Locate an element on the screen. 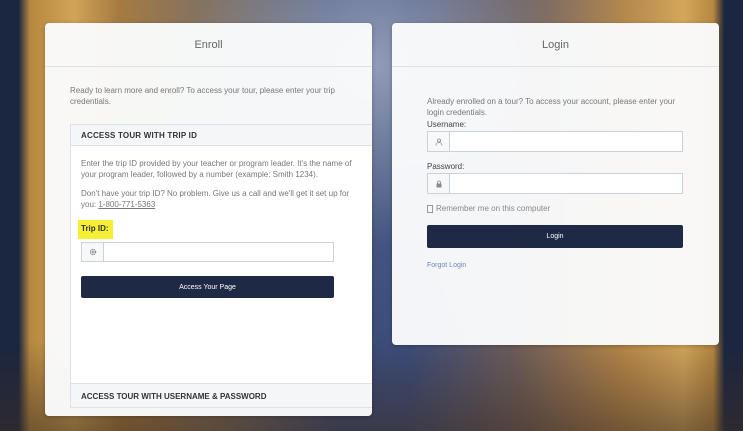 The height and width of the screenshot is (431, 743). username-password-section-heading: ACCESS TOUR WITH USERNAME & PASSWORD is located at coordinates (221, 395).